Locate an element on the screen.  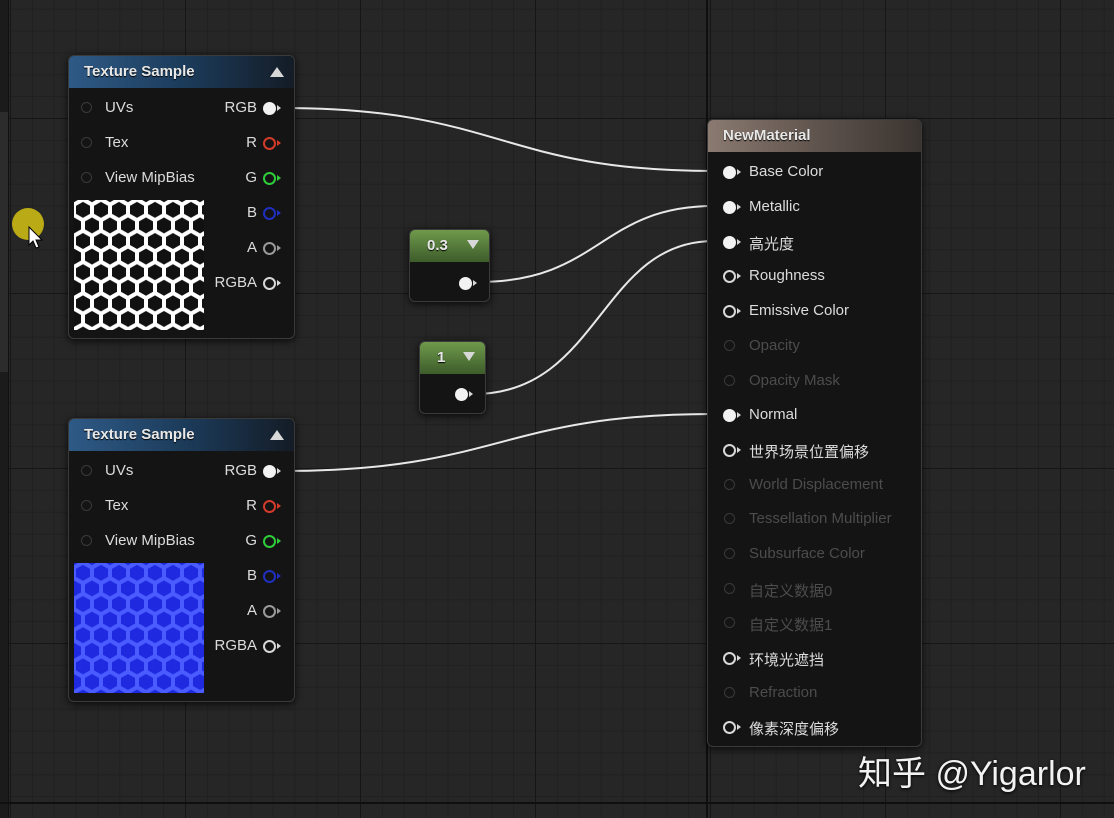
subsurface-pin is located at coordinates (729, 553).